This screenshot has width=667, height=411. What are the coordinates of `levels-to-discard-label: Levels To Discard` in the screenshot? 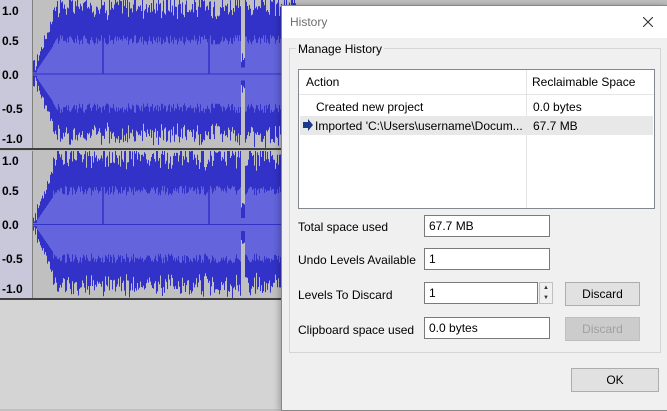 It's located at (345, 295).